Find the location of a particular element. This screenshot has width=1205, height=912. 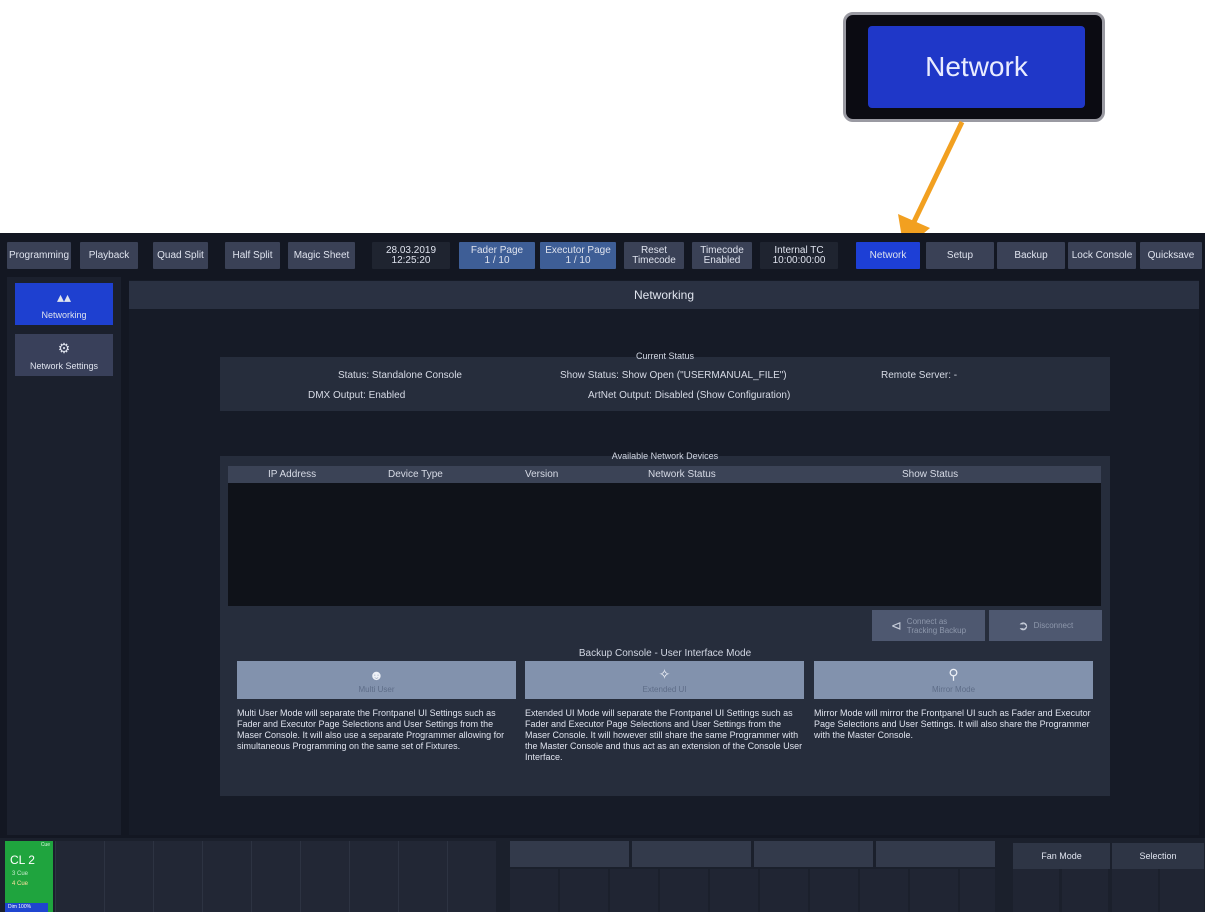

cue-level: Dim 100% is located at coordinates (26, 907).